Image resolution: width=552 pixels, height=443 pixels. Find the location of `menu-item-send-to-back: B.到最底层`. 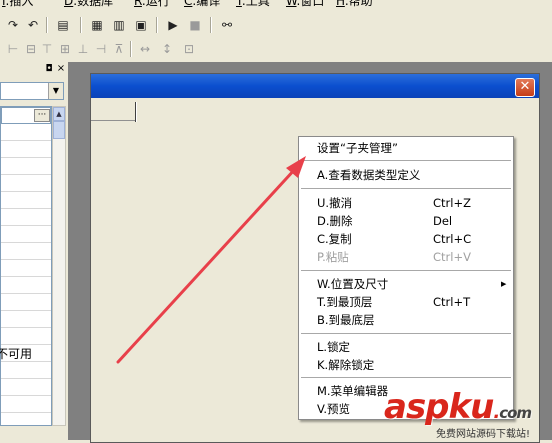

menu-item-send-to-back: B.到最底层 is located at coordinates (406, 320).